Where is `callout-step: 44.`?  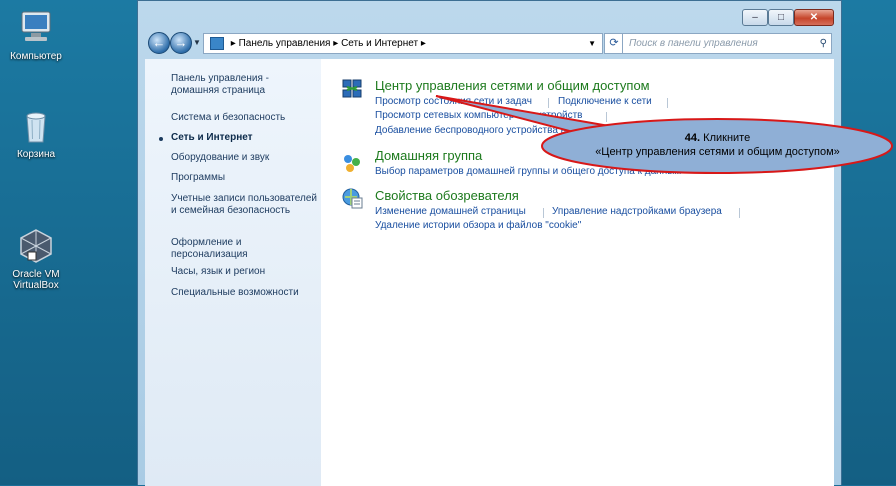
callout-step: 44. is located at coordinates (692, 138).